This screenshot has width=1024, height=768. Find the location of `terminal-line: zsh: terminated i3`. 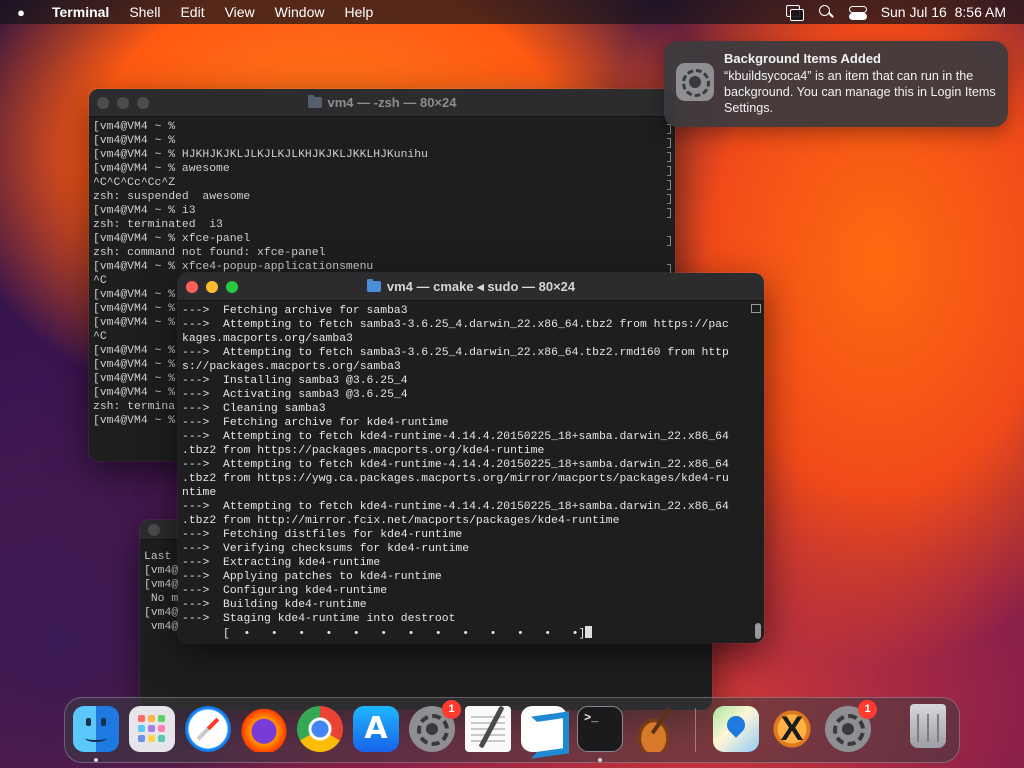

terminal-line: zsh: terminated i3 is located at coordinates (158, 225).